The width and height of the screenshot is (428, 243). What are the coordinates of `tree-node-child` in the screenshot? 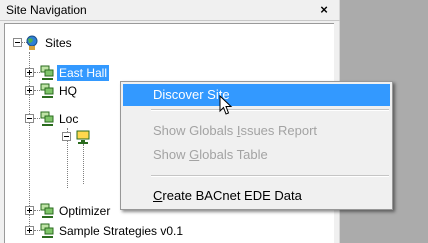 It's located at (65, 137).